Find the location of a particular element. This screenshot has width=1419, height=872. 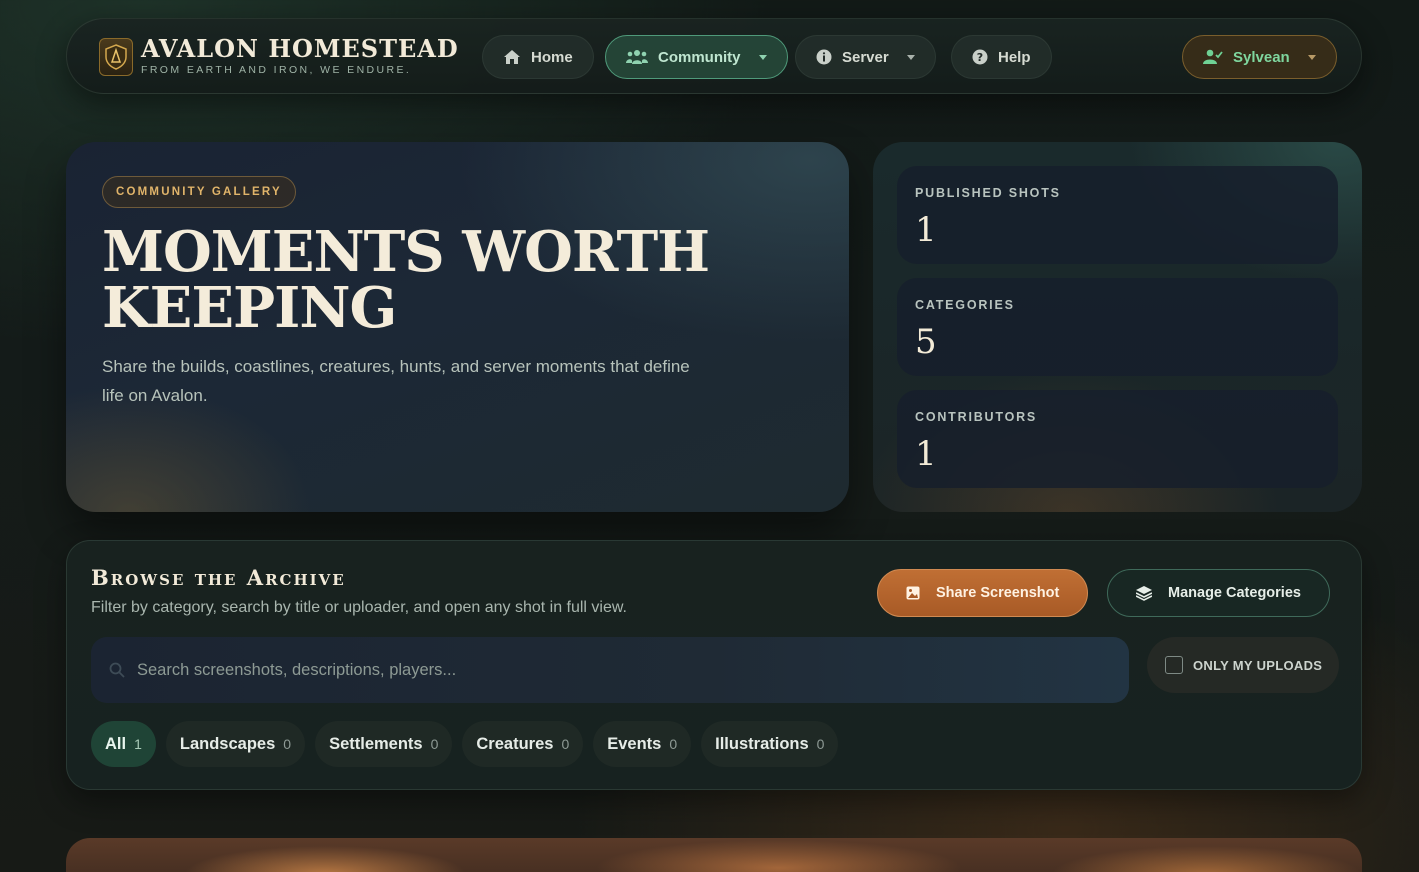

nav-help-label: Help is located at coordinates (1014, 57).